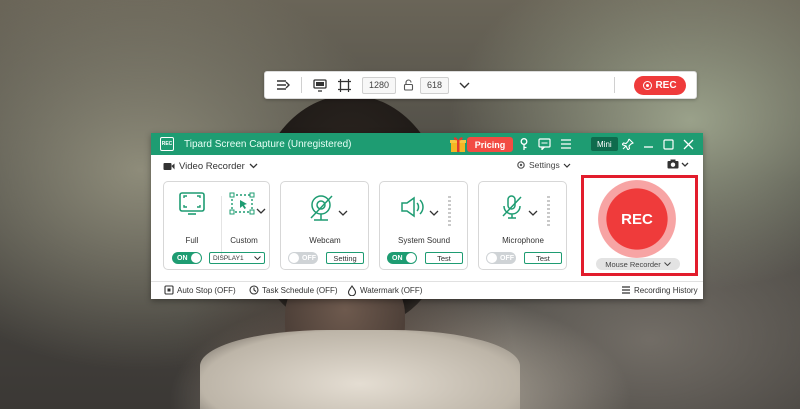 This screenshot has height=409, width=800. What do you see at coordinates (408, 85) in the screenshot?
I see `lock-ratio-icon` at bounding box center [408, 85].